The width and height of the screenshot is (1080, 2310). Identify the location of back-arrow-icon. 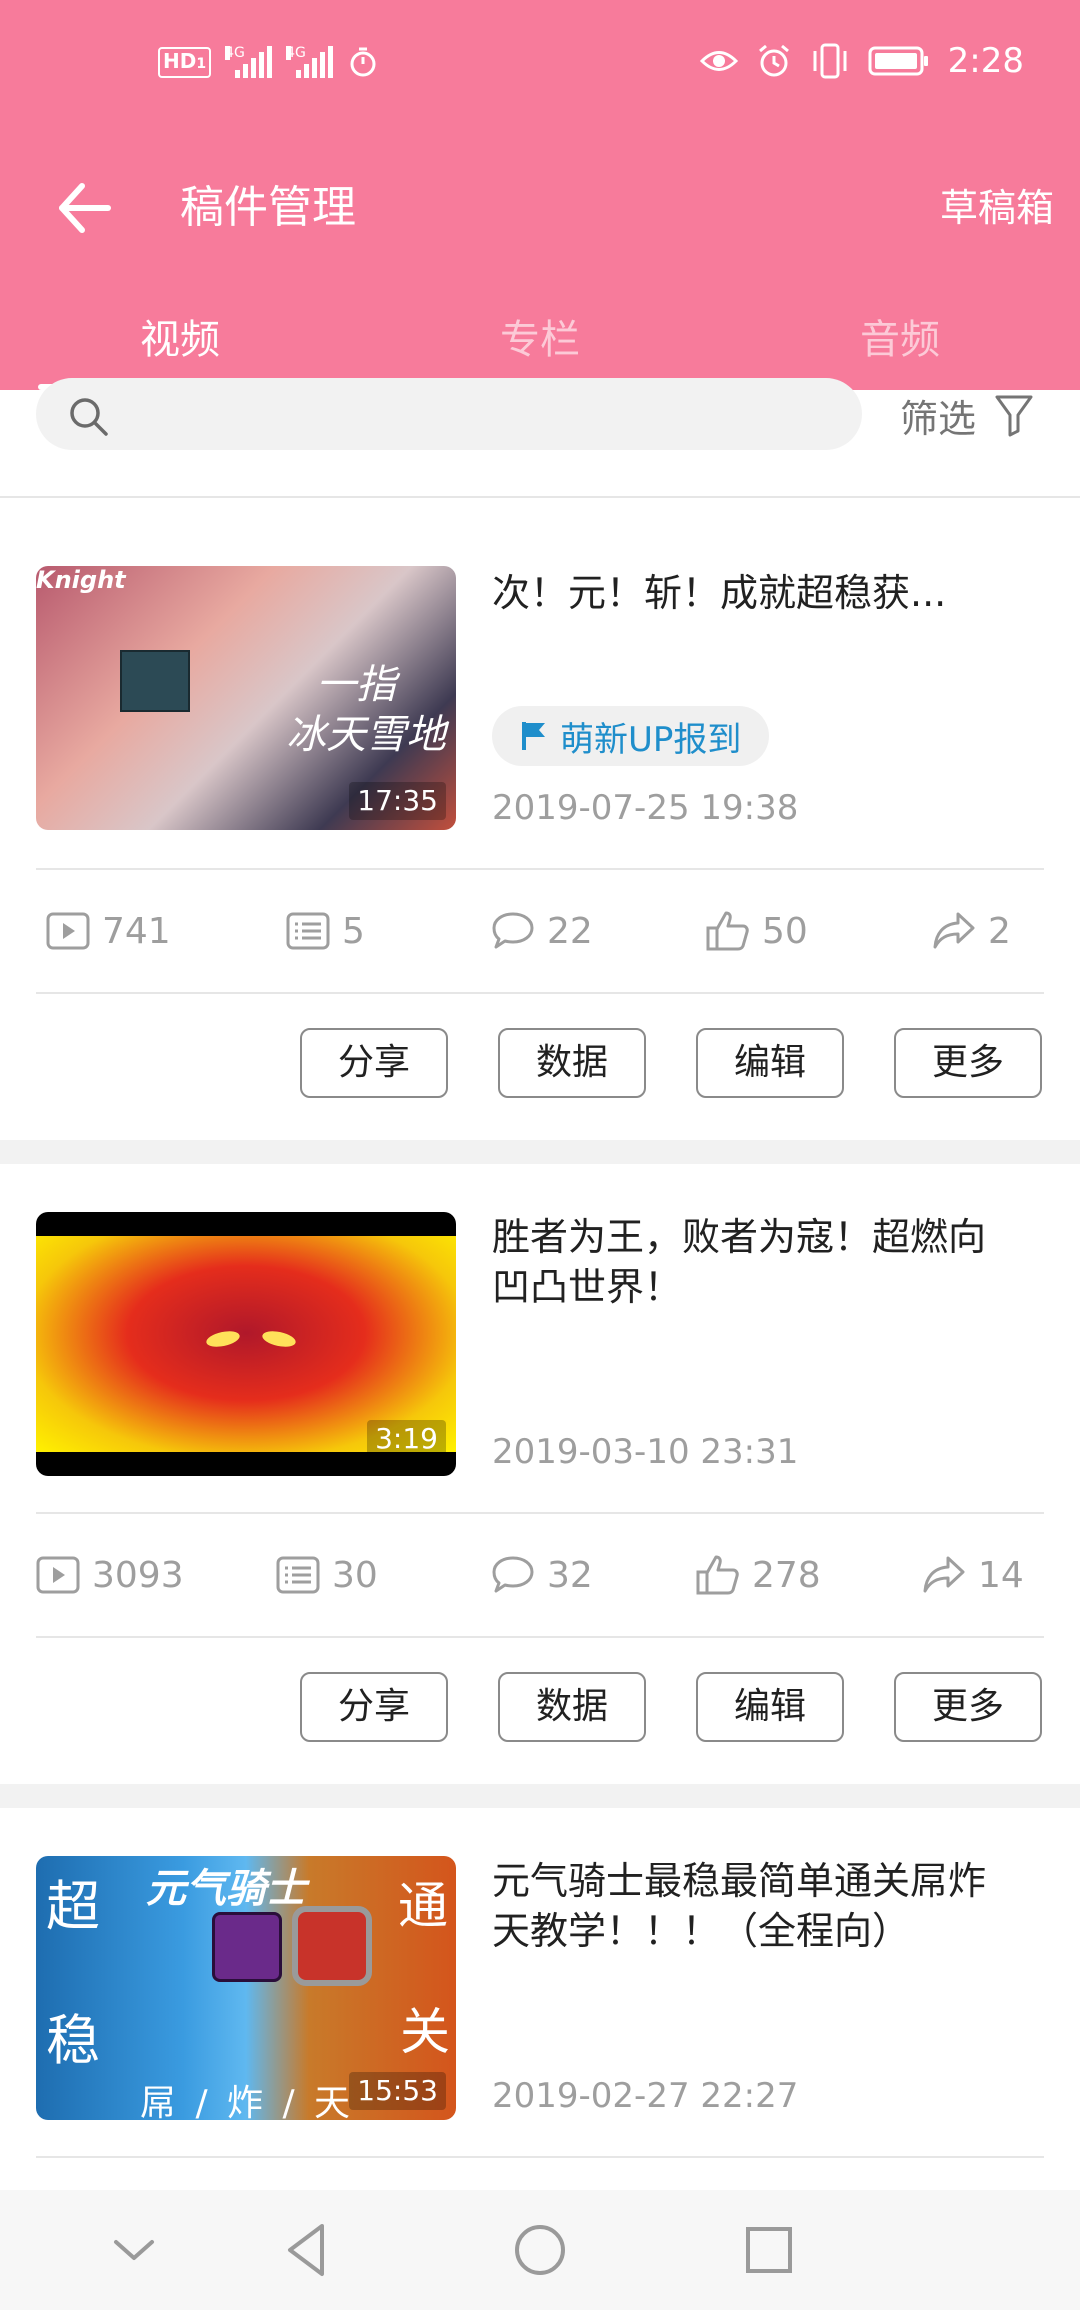
(86, 208).